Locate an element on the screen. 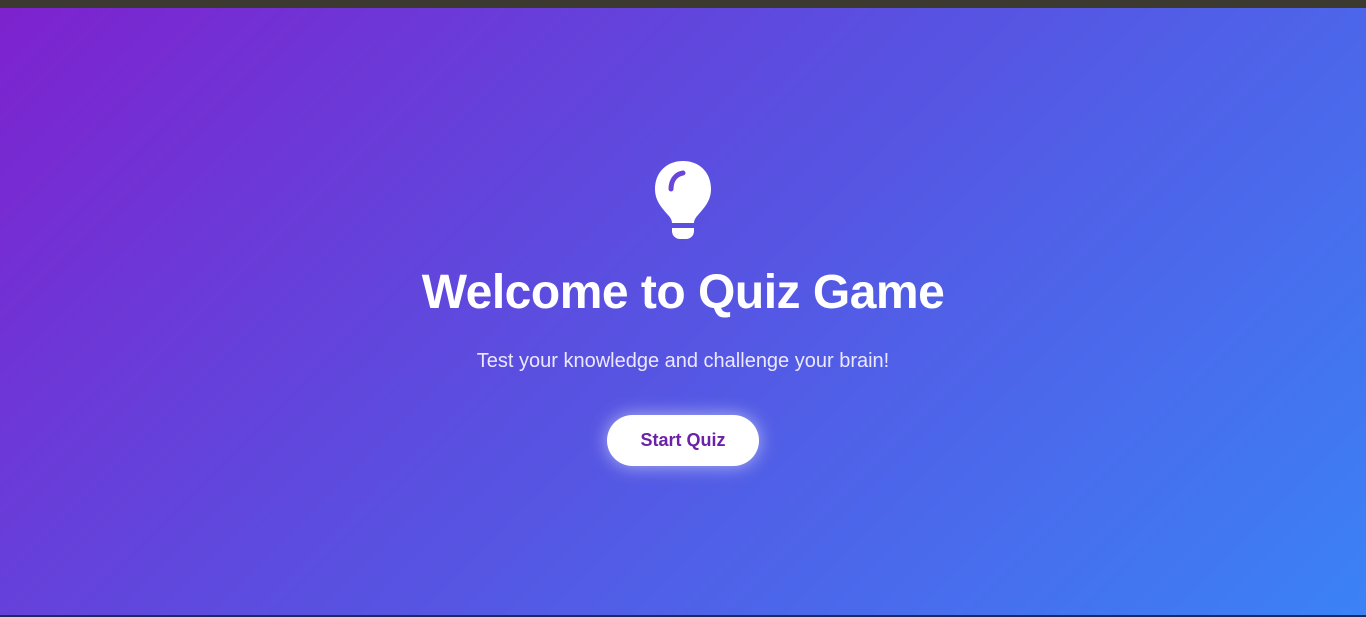 The height and width of the screenshot is (617, 1366). page-title: Welcome to Quiz Game is located at coordinates (683, 292).